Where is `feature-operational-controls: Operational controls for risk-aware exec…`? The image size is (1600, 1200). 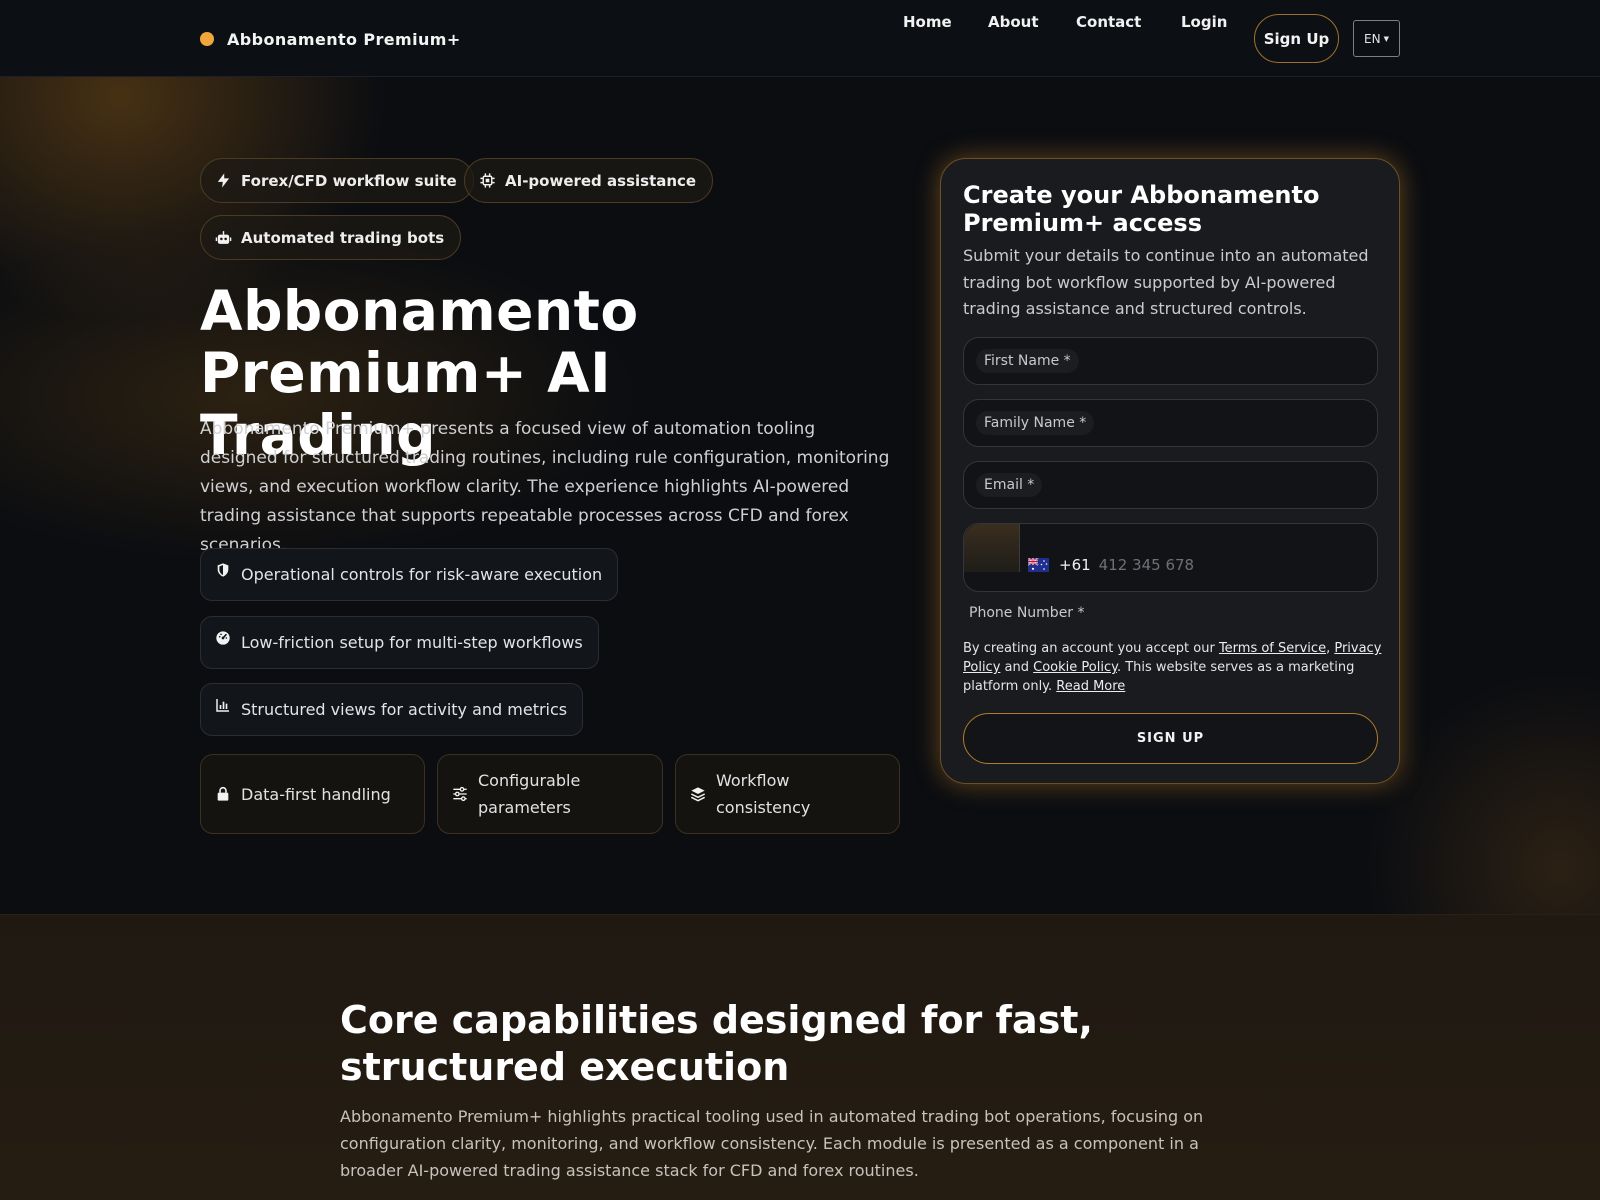
feature-operational-controls: Operational controls for risk-aware exec… is located at coordinates (409, 574).